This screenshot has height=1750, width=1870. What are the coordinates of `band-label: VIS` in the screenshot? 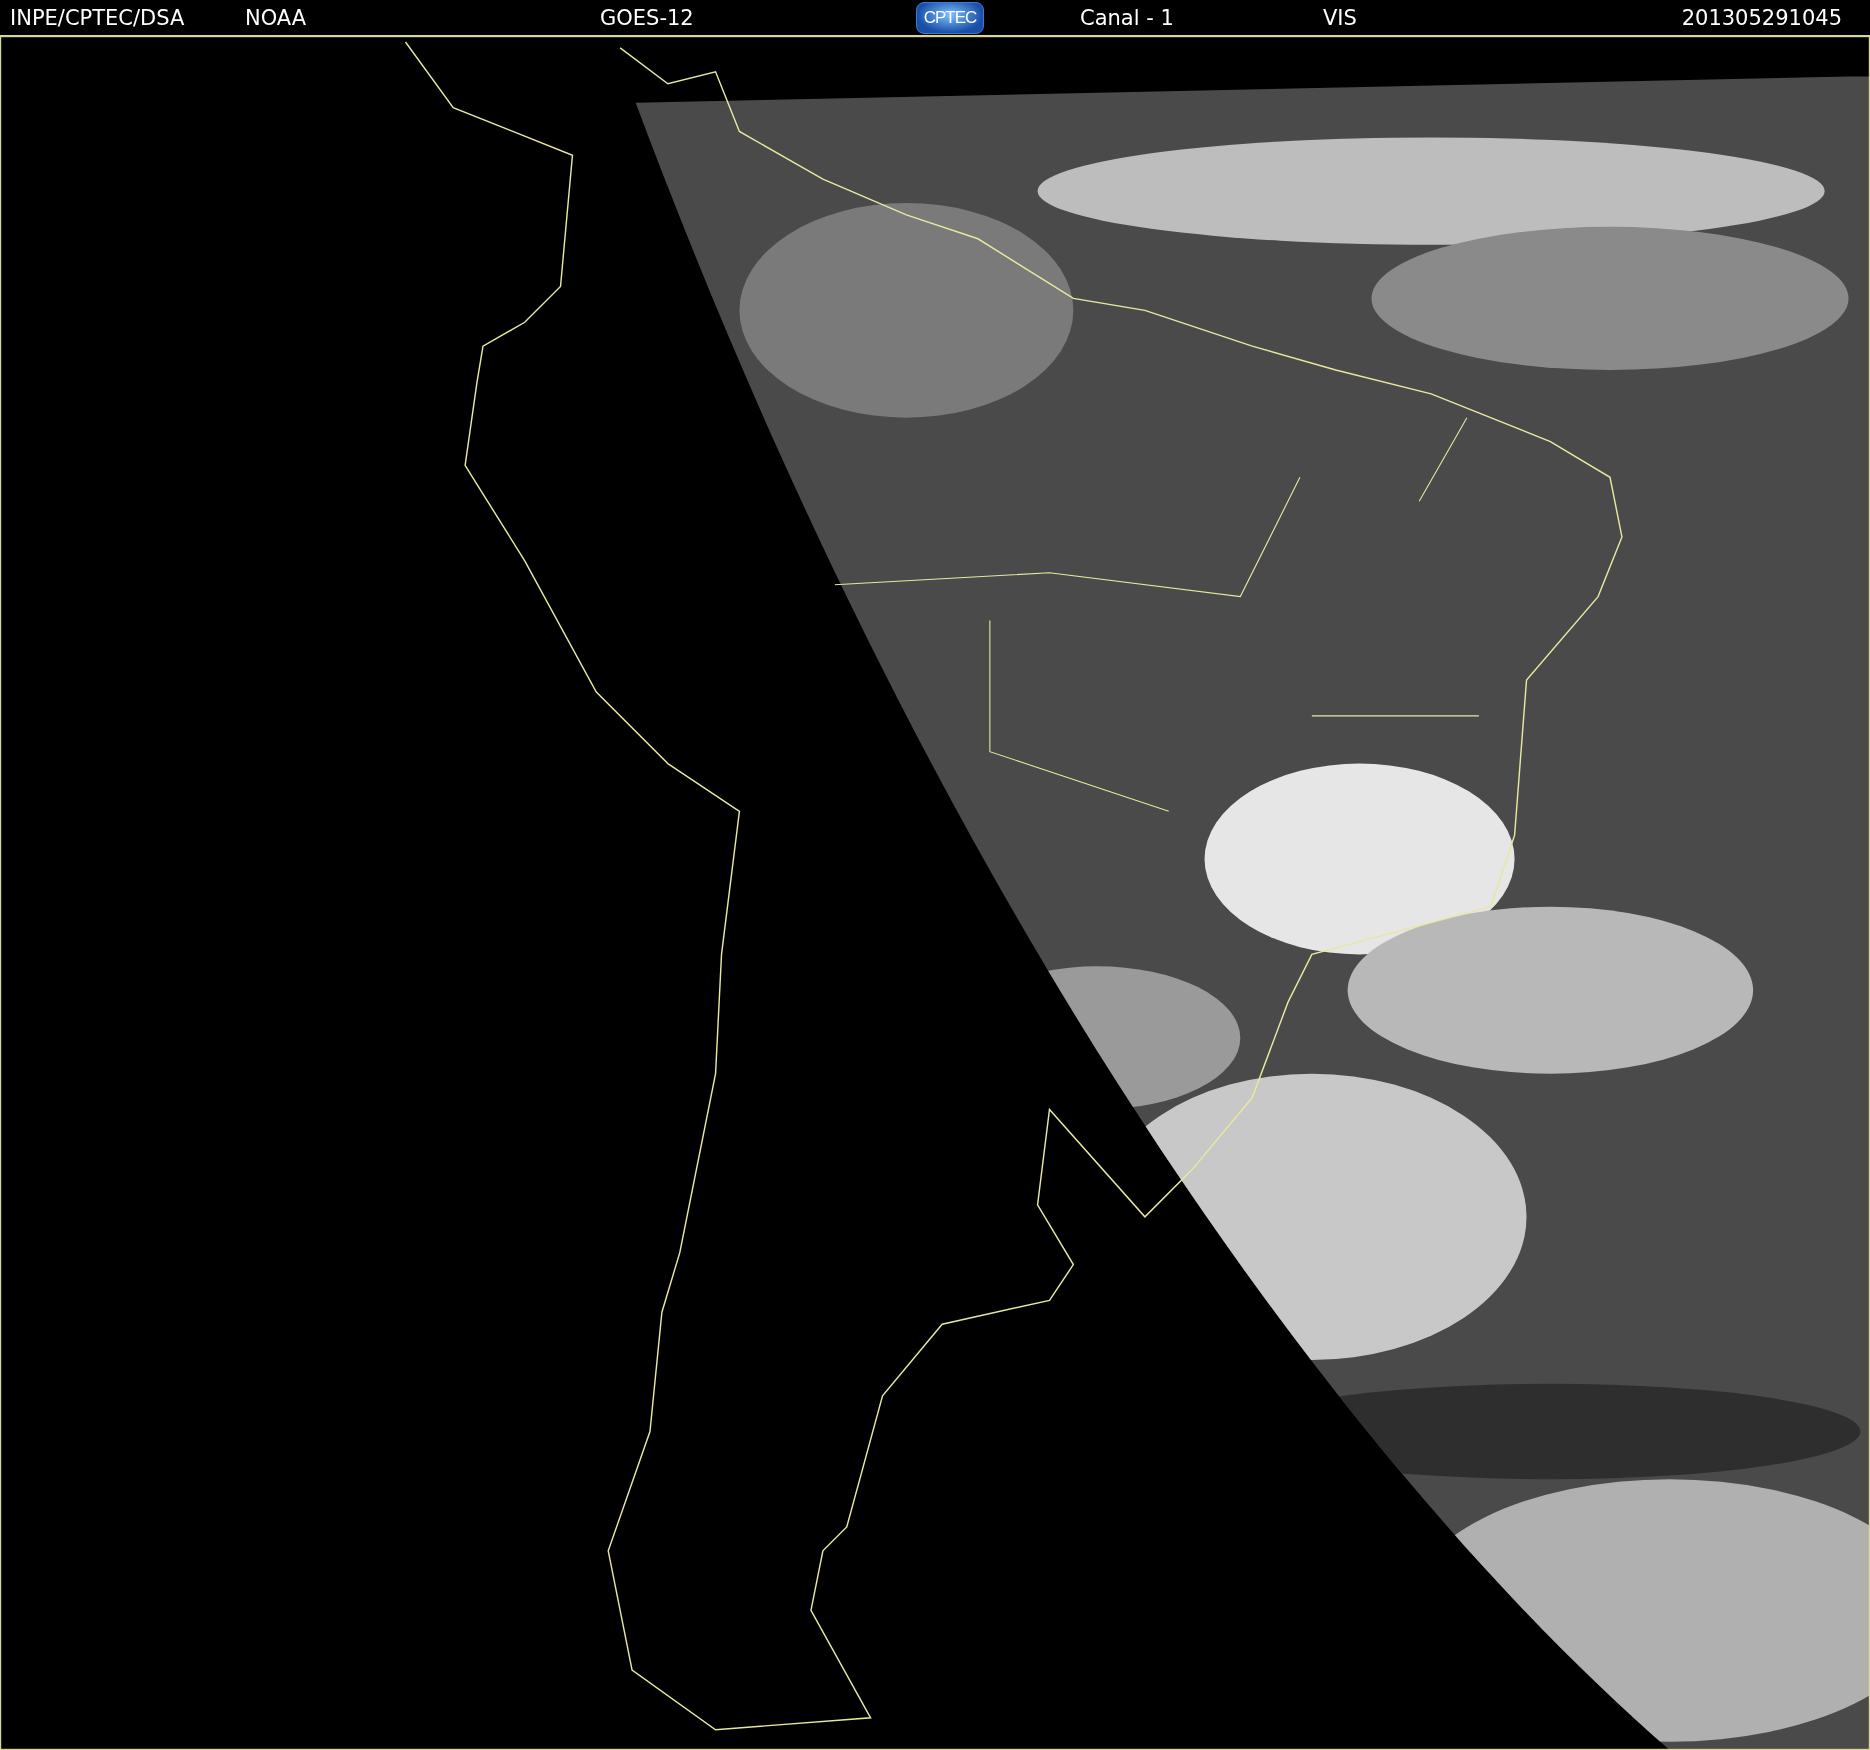 It's located at (1340, 17).